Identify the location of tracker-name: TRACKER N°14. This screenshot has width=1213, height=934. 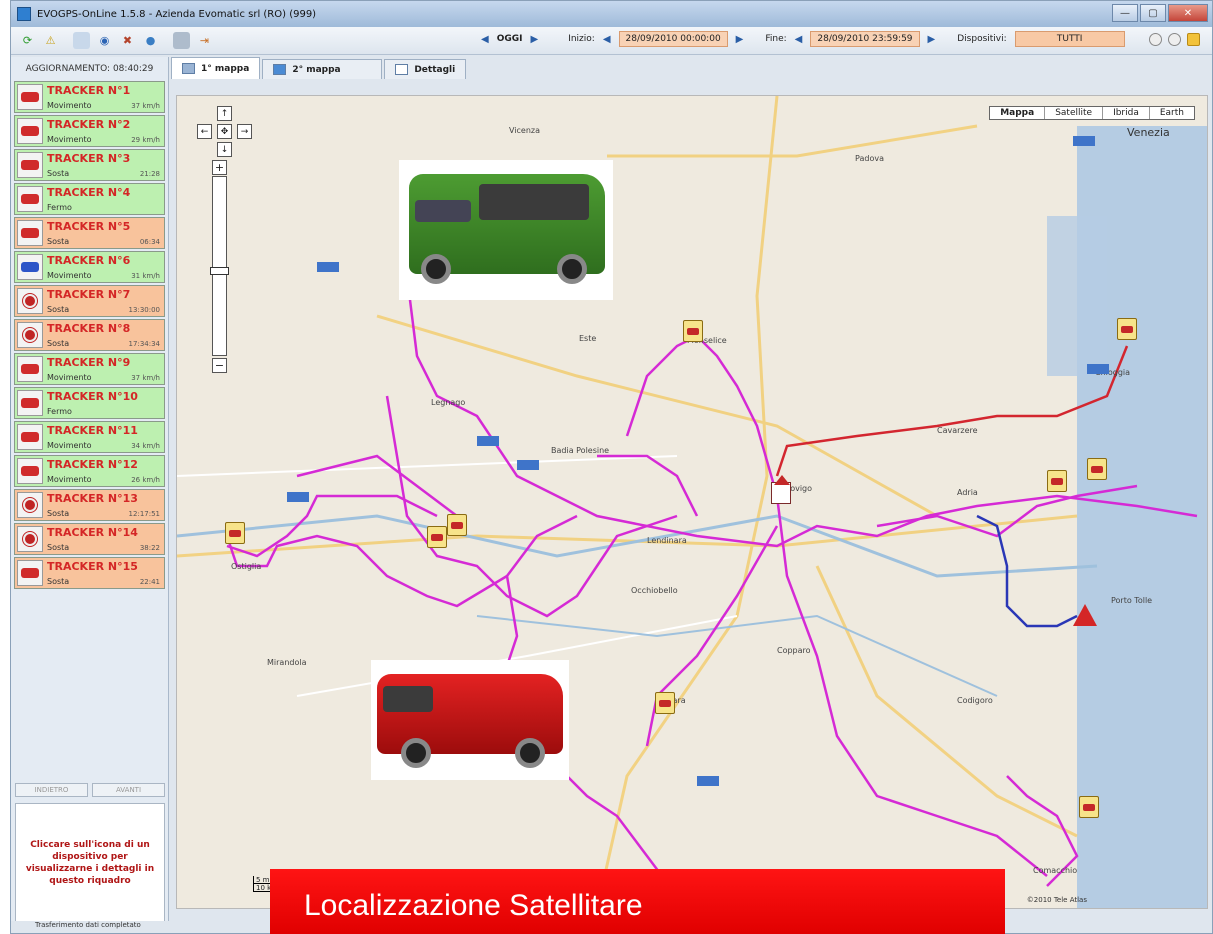
(92, 532).